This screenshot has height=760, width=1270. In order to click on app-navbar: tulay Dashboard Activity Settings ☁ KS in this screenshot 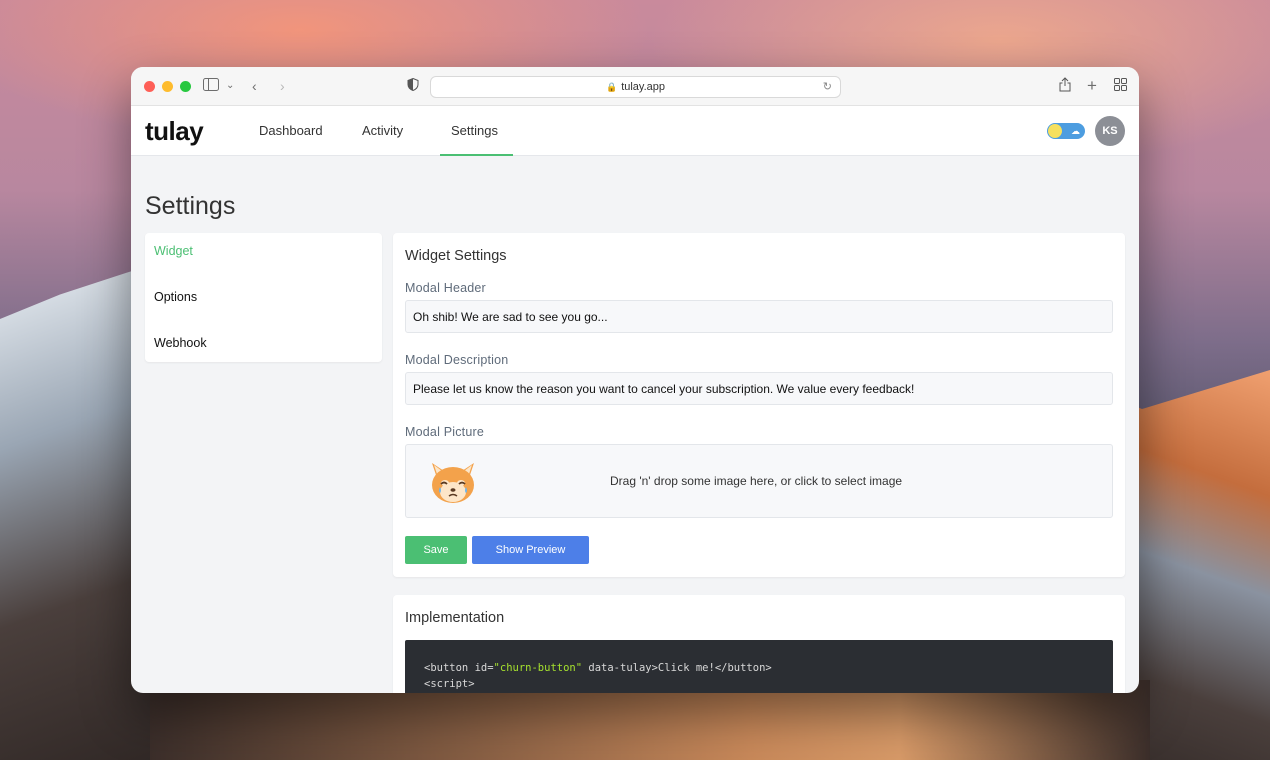, I will do `click(635, 131)`.